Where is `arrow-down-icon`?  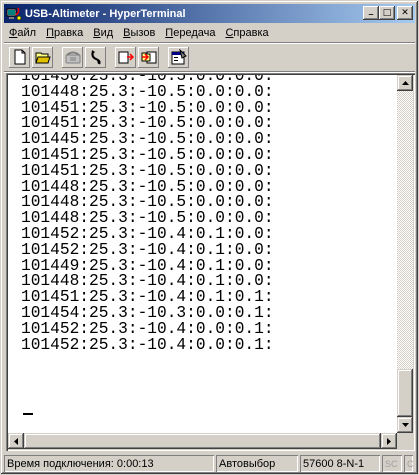
arrow-down-icon is located at coordinates (405, 425).